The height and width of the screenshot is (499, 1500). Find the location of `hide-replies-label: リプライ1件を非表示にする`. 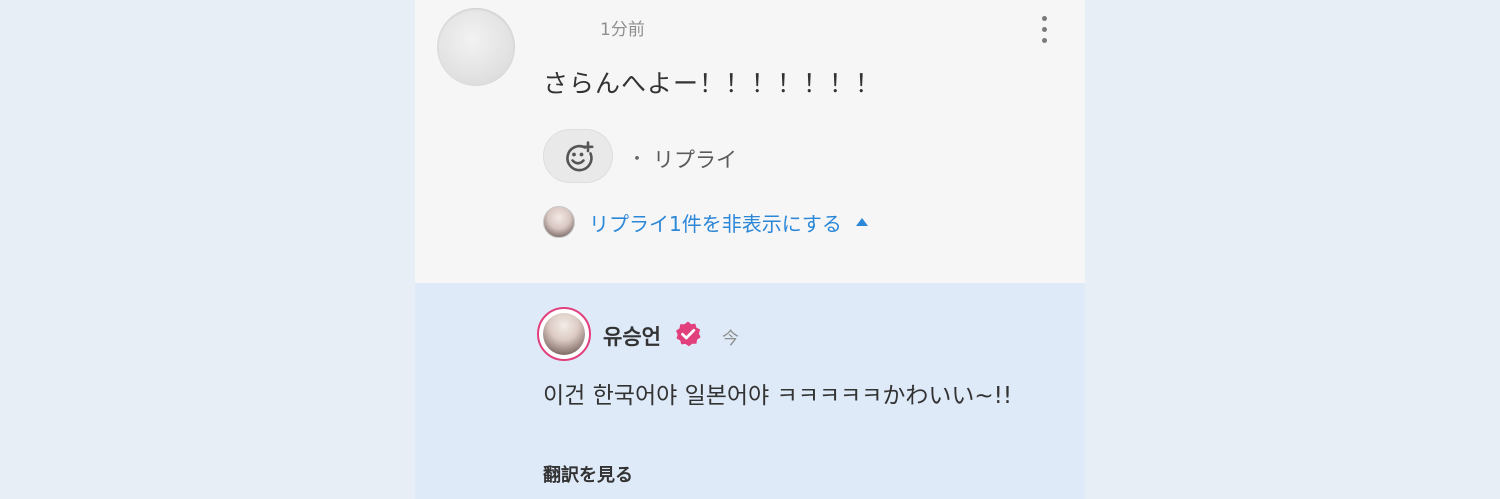

hide-replies-label: リプライ1件を非表示にする is located at coordinates (715, 223).